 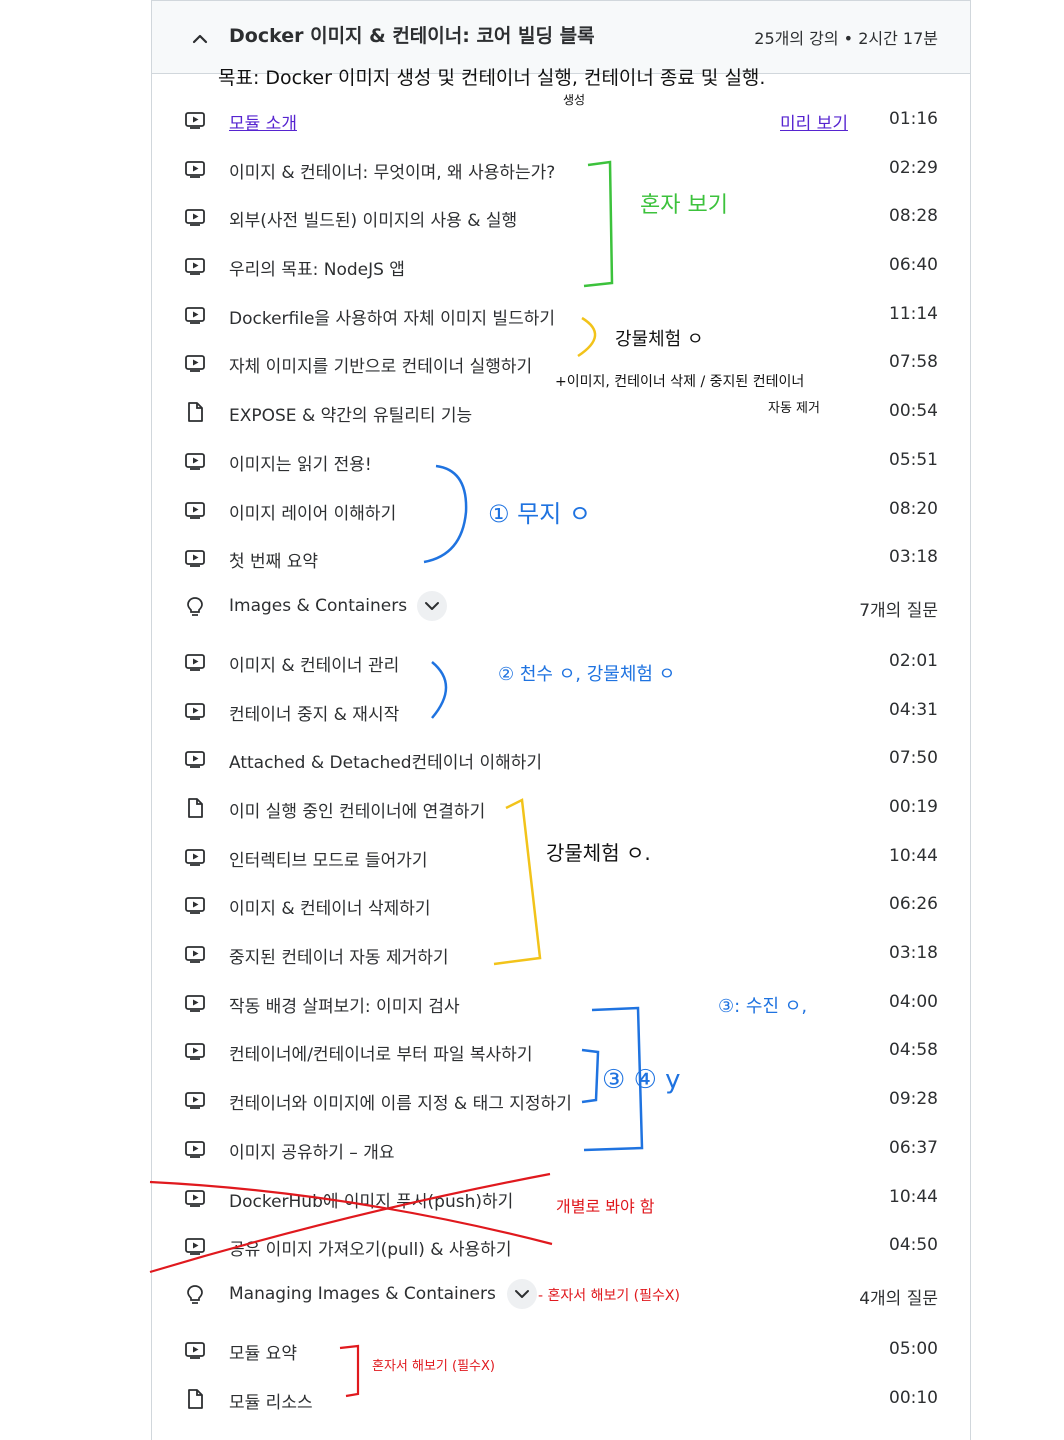 I want to click on lecture-duration: 05:51, so click(x=913, y=460).